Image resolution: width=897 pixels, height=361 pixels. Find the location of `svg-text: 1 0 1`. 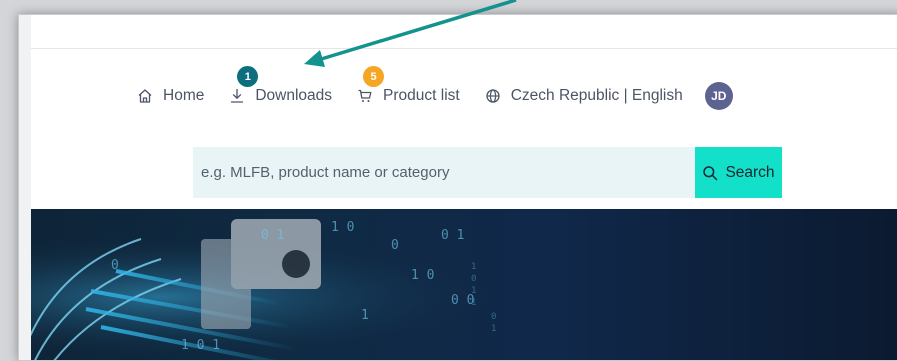

svg-text: 1 0 1 is located at coordinates (200, 345).